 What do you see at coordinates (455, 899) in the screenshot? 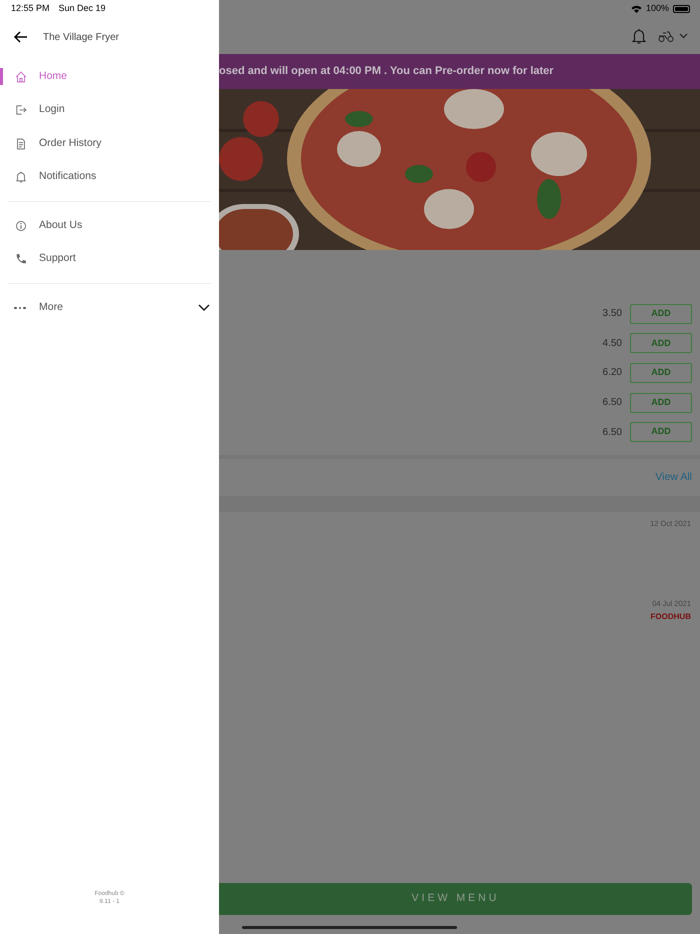
I see `view-menu-button: VIEW MENU` at bounding box center [455, 899].